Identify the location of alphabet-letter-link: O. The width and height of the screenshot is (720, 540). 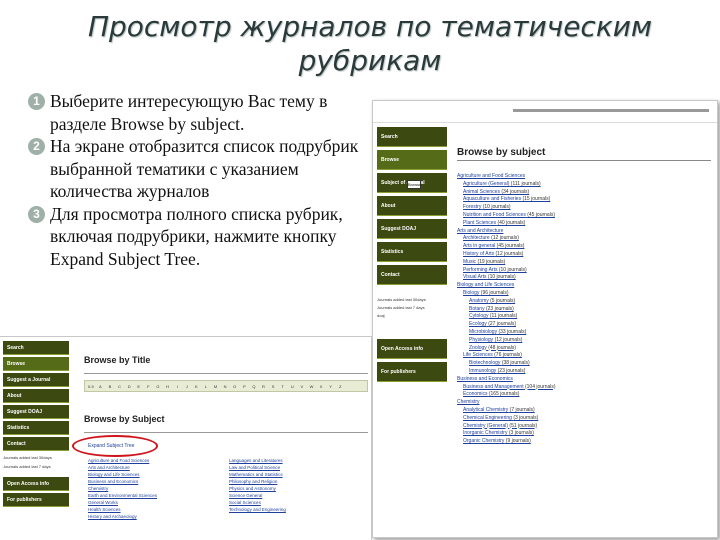
(235, 386).